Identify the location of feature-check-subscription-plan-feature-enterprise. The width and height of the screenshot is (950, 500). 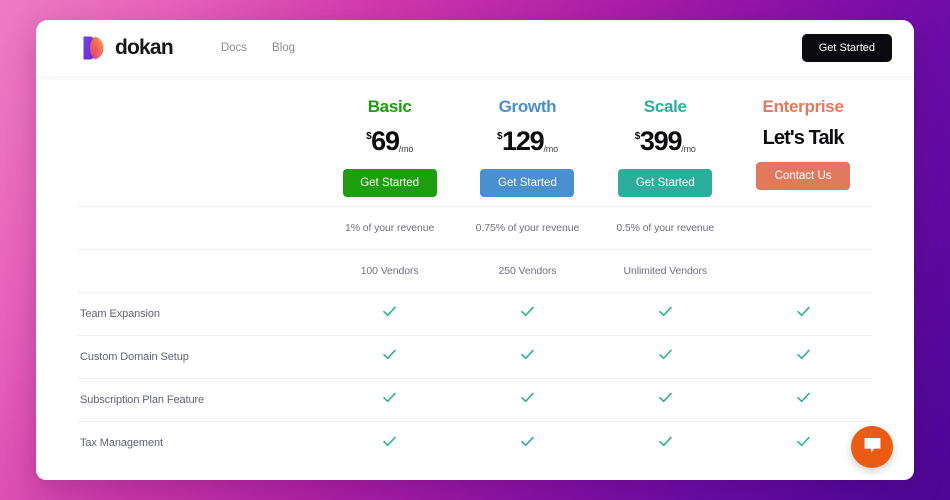
(803, 399).